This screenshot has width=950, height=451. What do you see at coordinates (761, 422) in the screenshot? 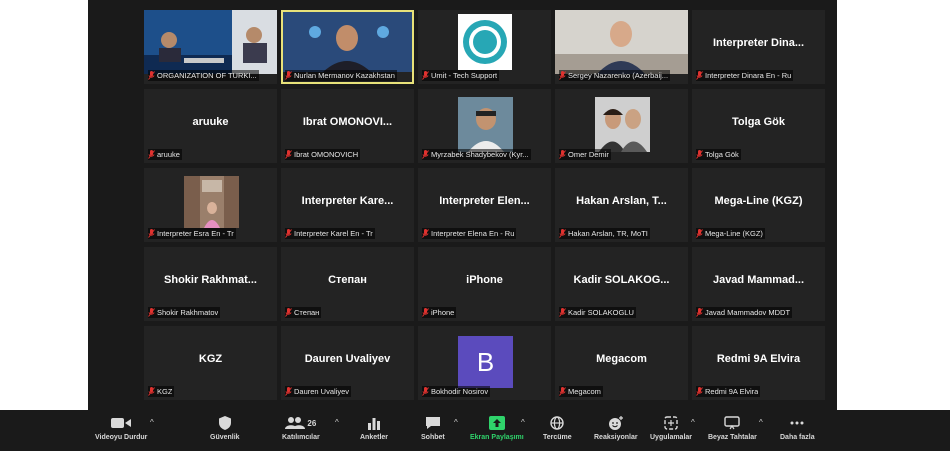
I see `whiteboard-options-caret: ^` at bounding box center [761, 422].